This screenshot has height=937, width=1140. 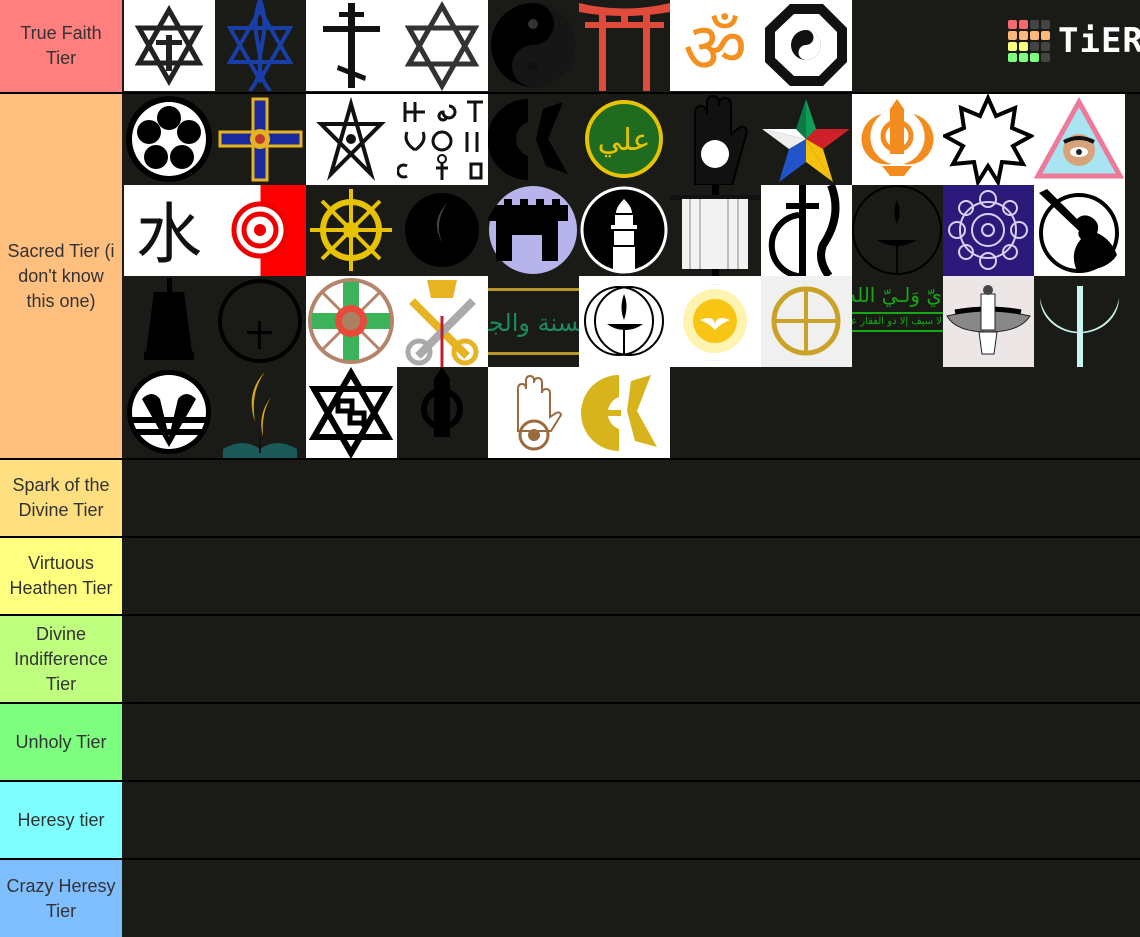 I want to click on chalice-circle-icon, so click(x=624, y=321).